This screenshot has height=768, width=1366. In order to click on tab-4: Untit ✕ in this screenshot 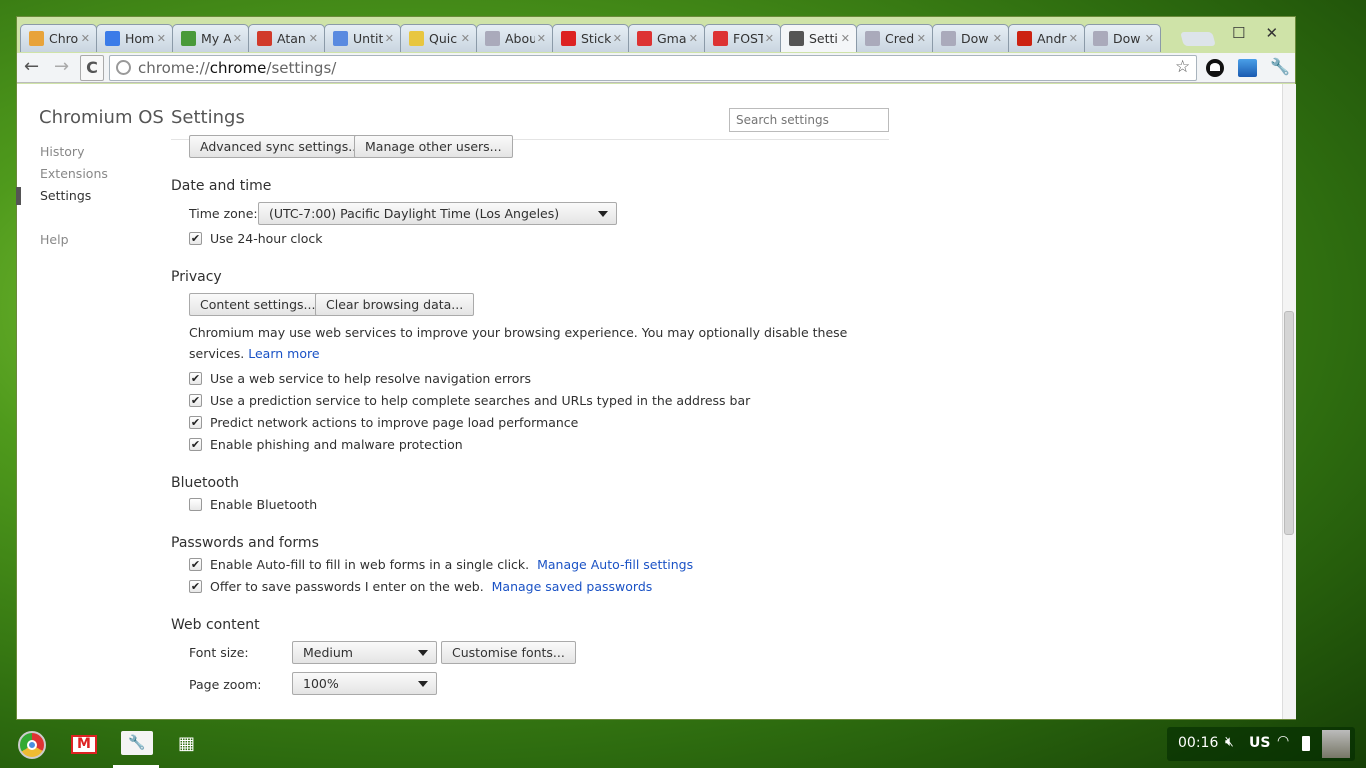, I will do `click(362, 38)`.